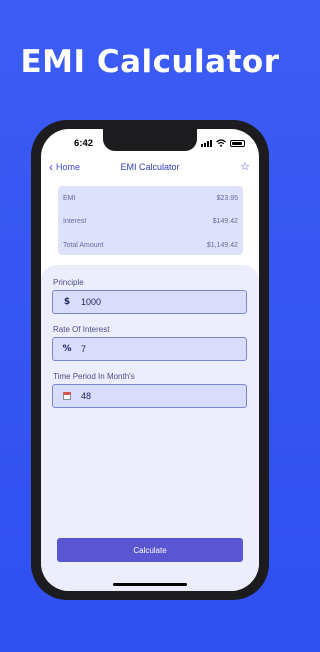 The image size is (320, 652). What do you see at coordinates (68, 282) in the screenshot?
I see `principle-label: Principle` at bounding box center [68, 282].